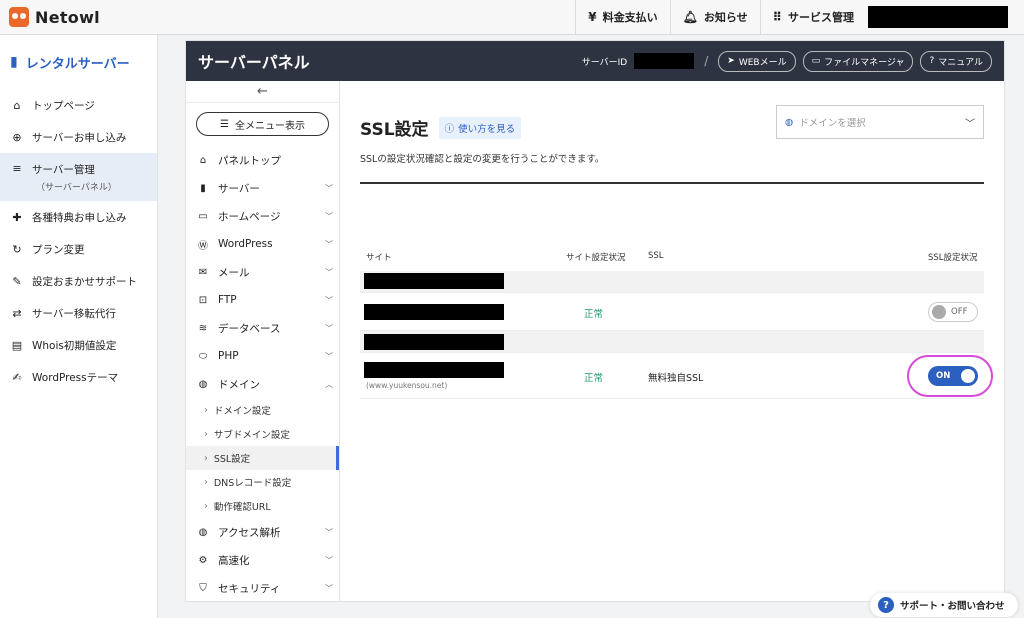 The height and width of the screenshot is (618, 1024). What do you see at coordinates (76, 188) in the screenshot?
I see `sidebar-item-sublabel: （サーバーパネル）` at bounding box center [76, 188].